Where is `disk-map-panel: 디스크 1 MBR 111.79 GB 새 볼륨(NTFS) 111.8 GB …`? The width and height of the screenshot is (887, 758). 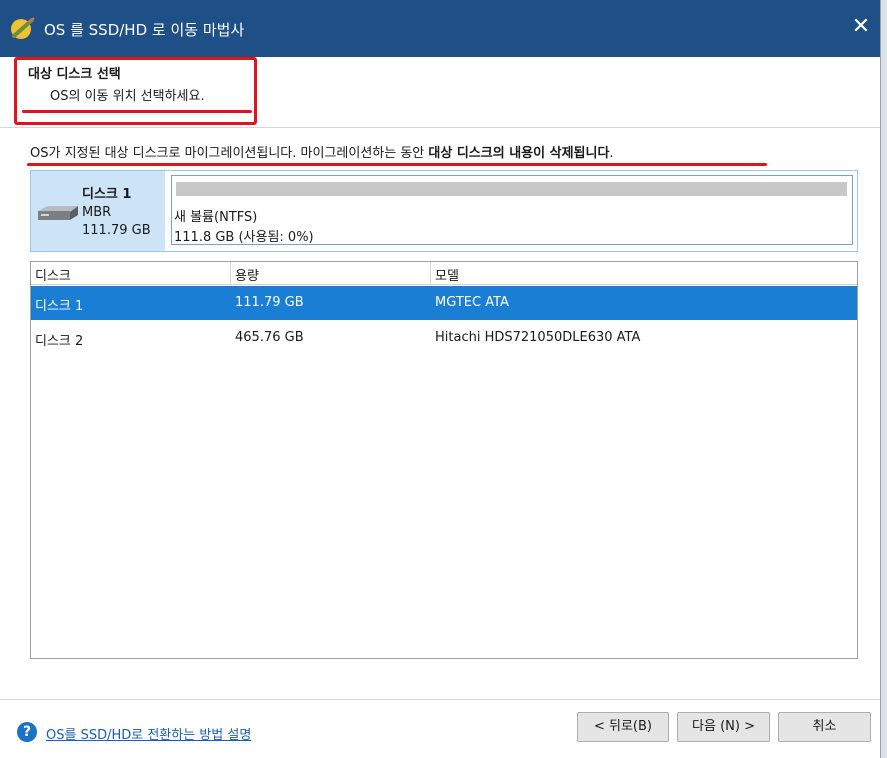 disk-map-panel: 디스크 1 MBR 111.79 GB 새 볼륨(NTFS) 111.8 GB … is located at coordinates (444, 211).